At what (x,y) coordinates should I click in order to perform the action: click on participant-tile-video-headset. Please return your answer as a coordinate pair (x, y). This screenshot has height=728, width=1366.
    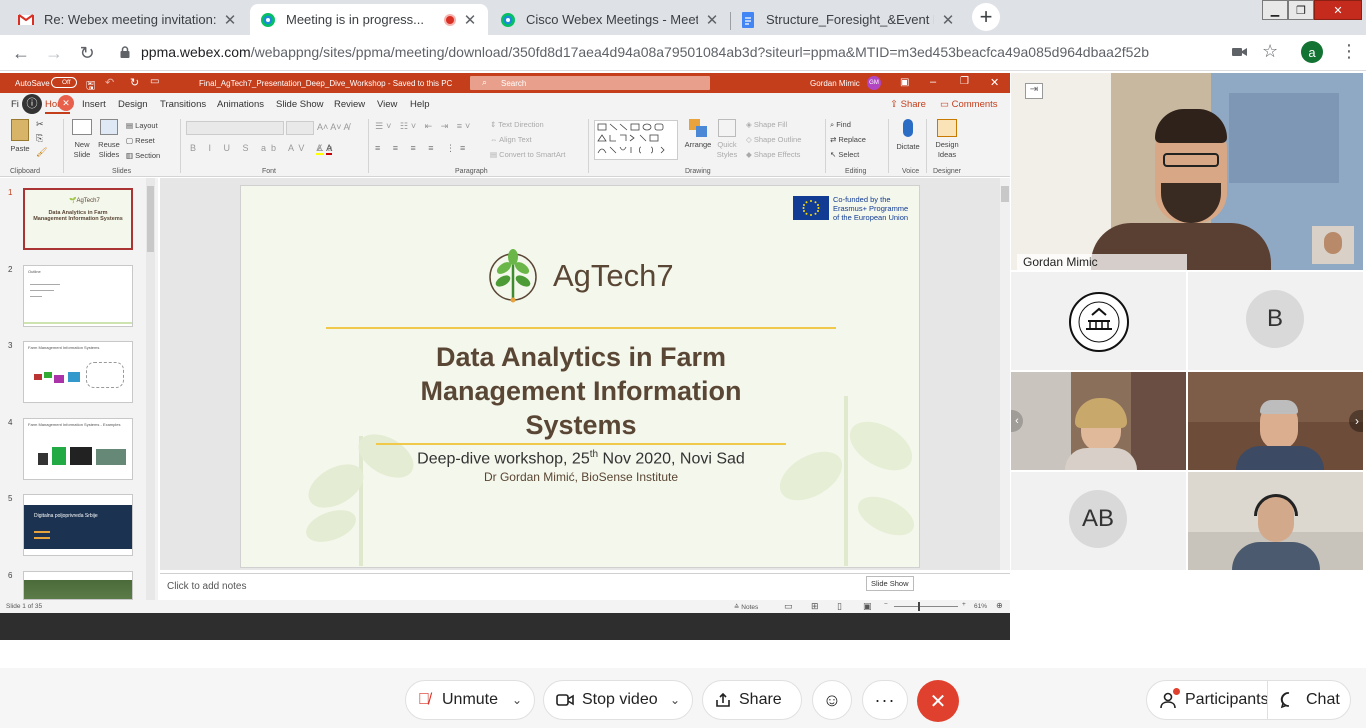
    Looking at the image, I should click on (1275, 521).